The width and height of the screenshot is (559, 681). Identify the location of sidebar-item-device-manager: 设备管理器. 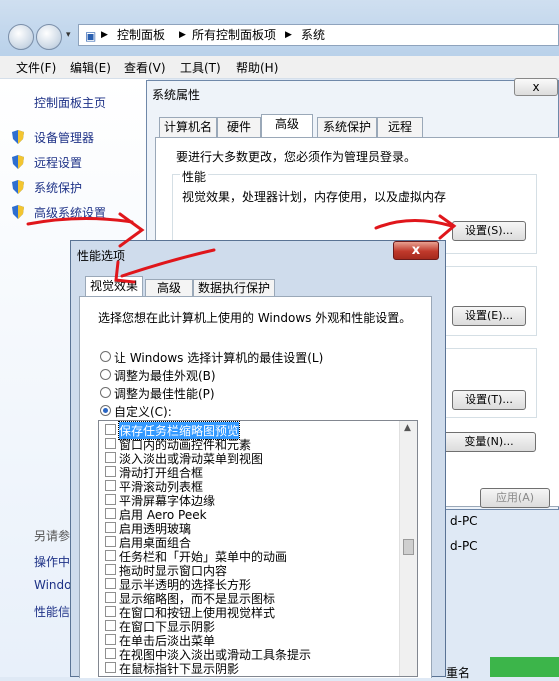
(82, 139).